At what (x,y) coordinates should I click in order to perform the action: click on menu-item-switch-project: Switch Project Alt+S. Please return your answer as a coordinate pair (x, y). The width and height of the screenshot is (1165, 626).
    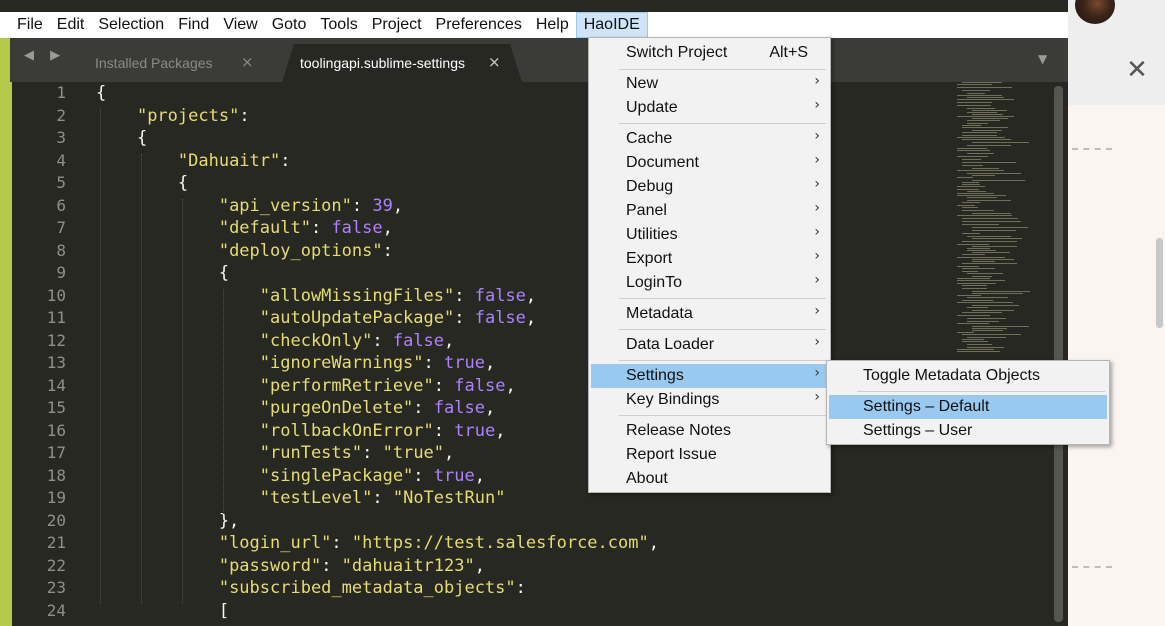
    Looking at the image, I should click on (709, 53).